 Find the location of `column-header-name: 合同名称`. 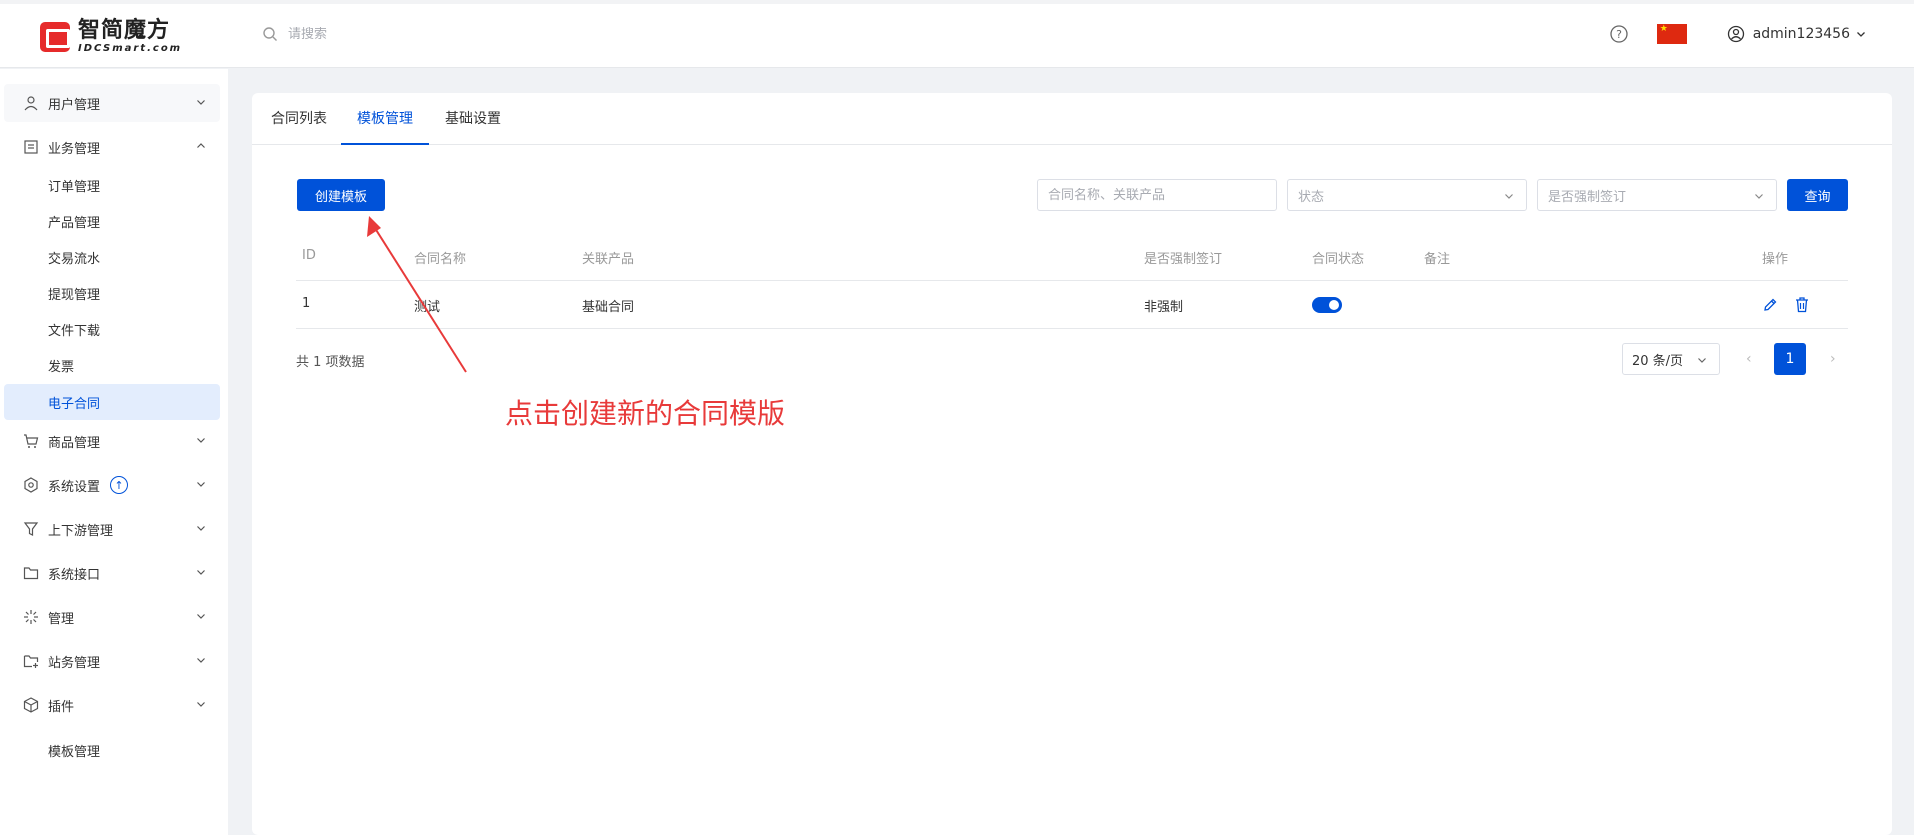

column-header-name: 合同名称 is located at coordinates (440, 259).